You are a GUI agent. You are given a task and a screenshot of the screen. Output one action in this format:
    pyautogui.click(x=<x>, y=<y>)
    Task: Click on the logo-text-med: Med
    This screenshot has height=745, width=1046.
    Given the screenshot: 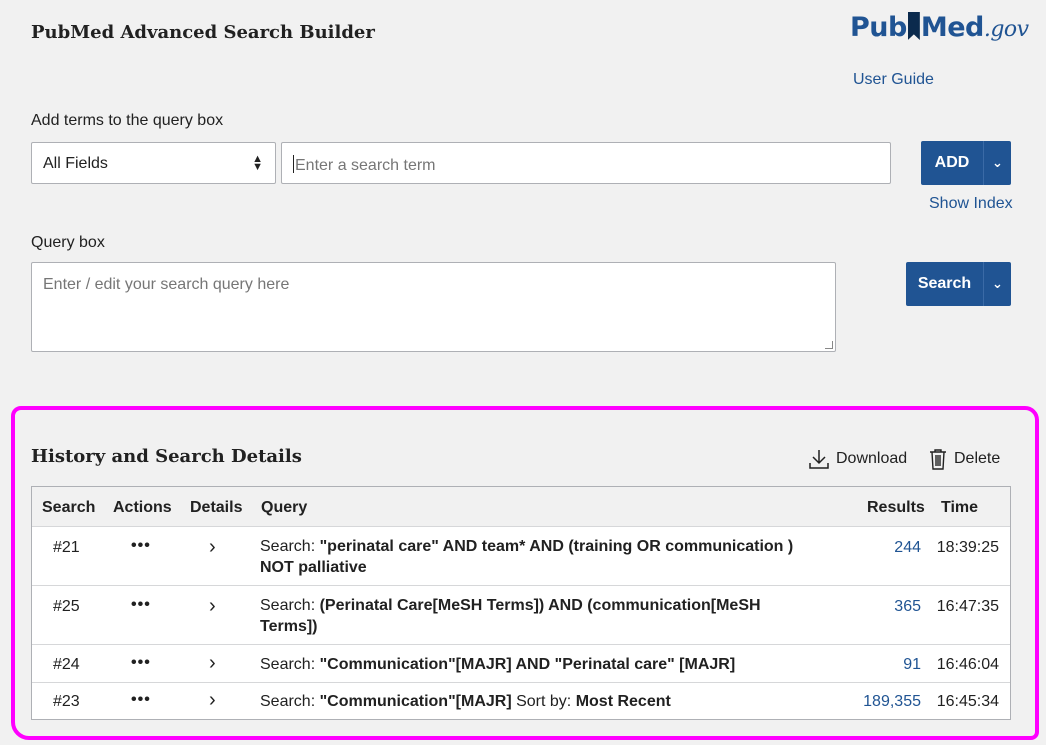 What is the action you would take?
    pyautogui.click(x=952, y=27)
    